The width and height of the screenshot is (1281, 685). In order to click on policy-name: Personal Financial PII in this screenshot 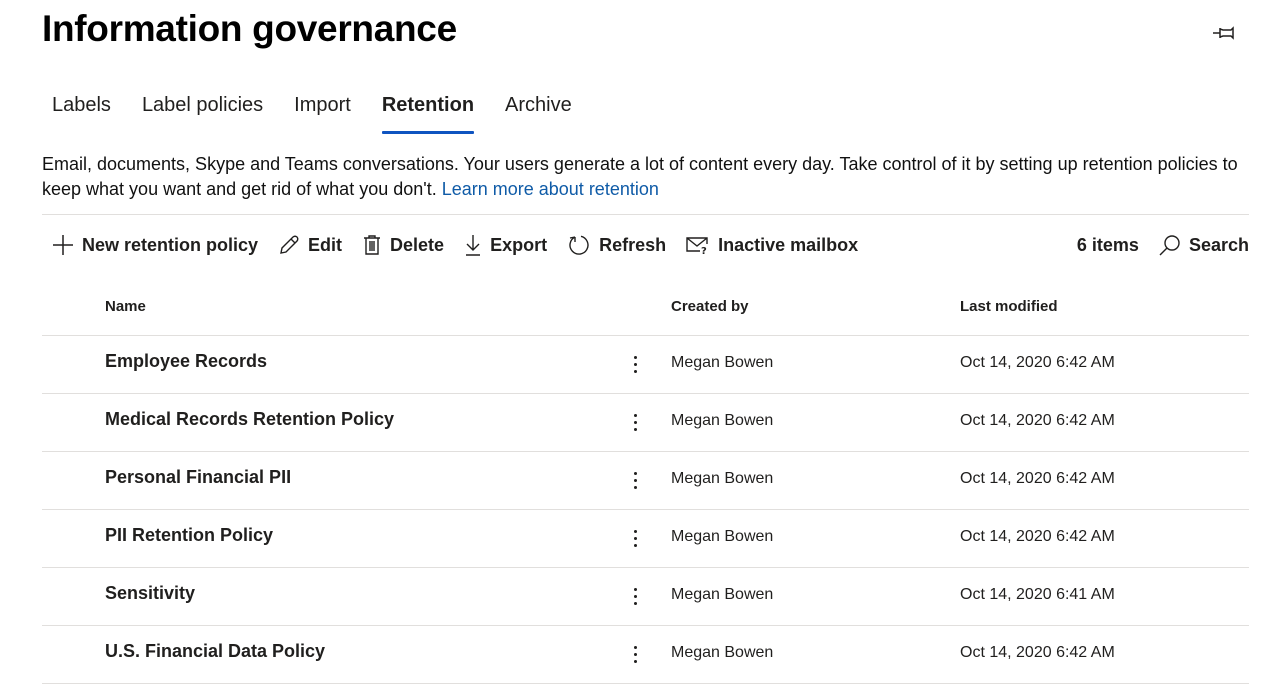, I will do `click(198, 477)`.